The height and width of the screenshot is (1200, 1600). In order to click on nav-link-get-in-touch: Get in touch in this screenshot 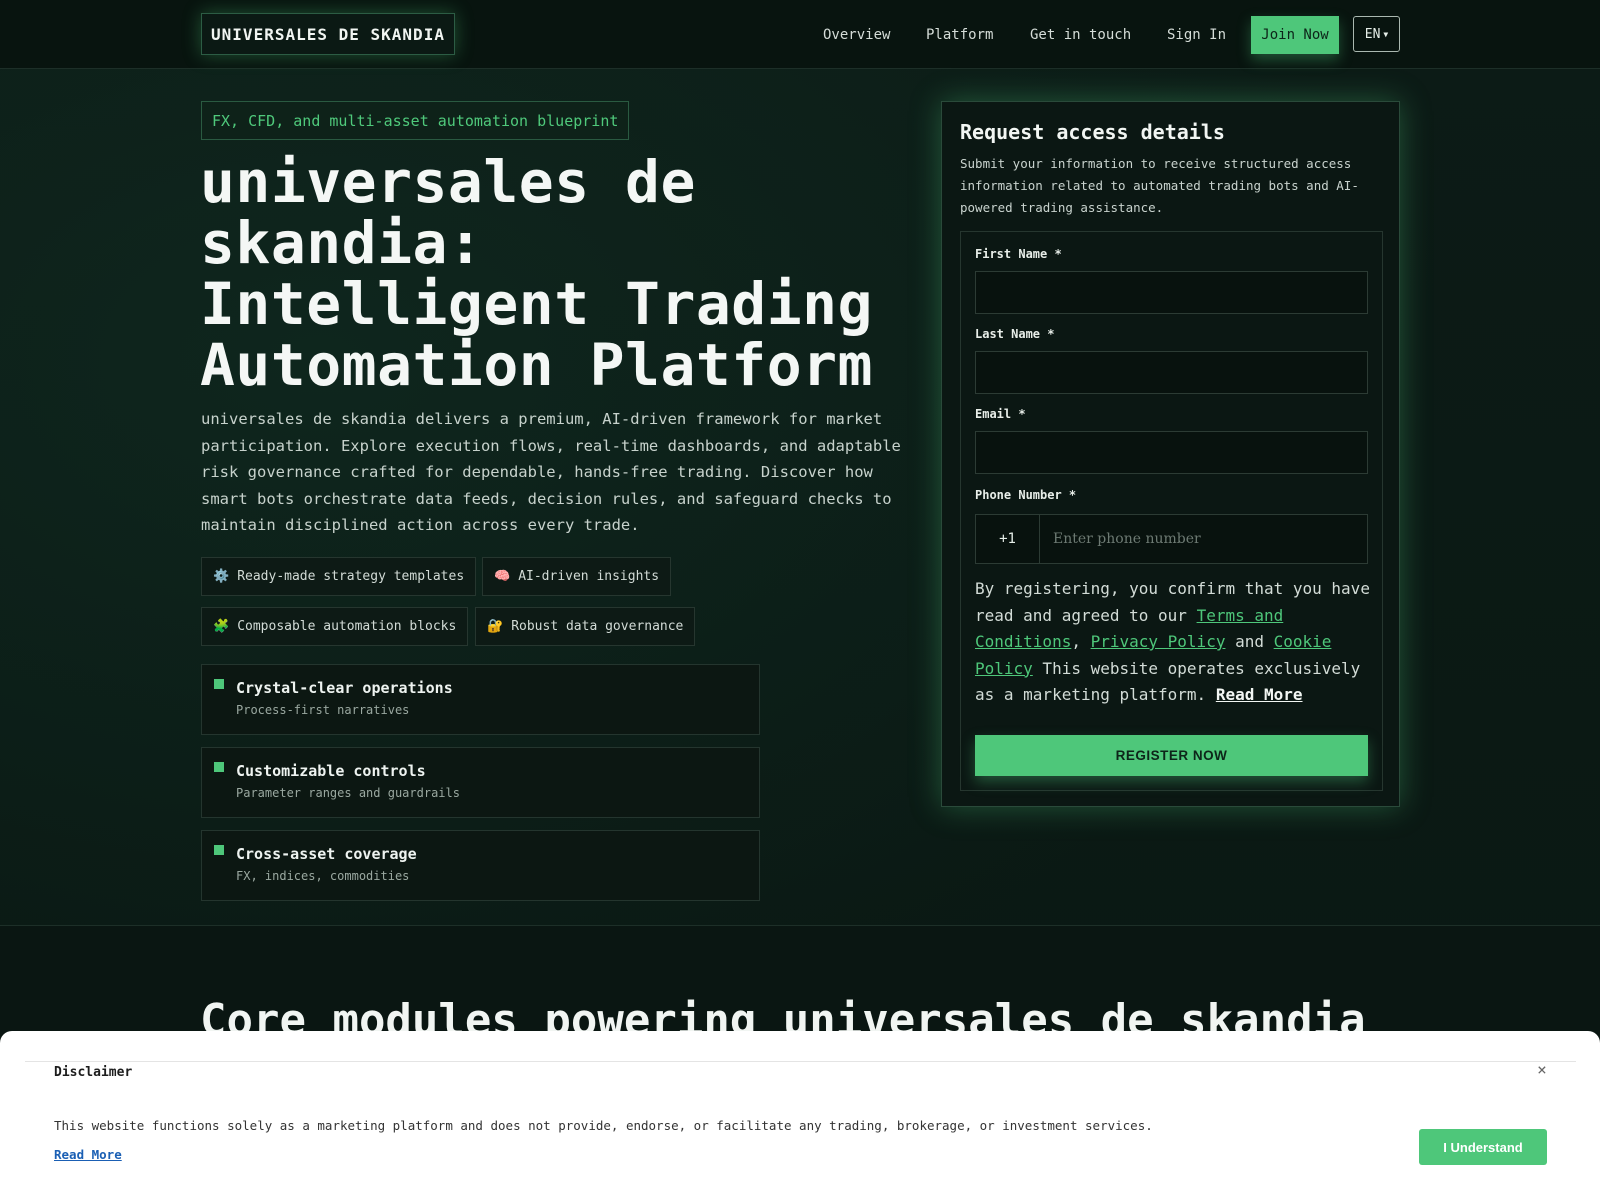, I will do `click(1080, 34)`.